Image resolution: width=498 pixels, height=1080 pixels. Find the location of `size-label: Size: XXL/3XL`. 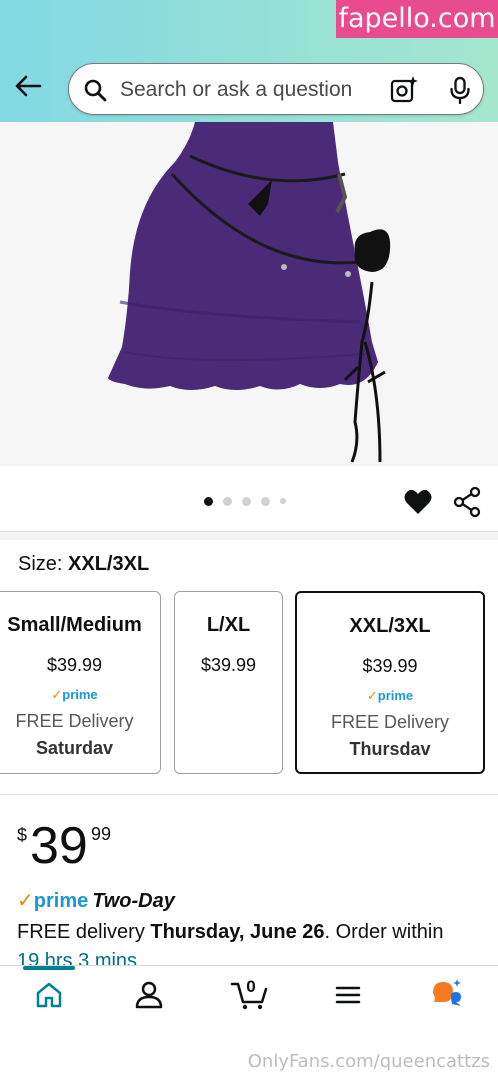

size-label: Size: XXL/3XL is located at coordinates (83, 564).